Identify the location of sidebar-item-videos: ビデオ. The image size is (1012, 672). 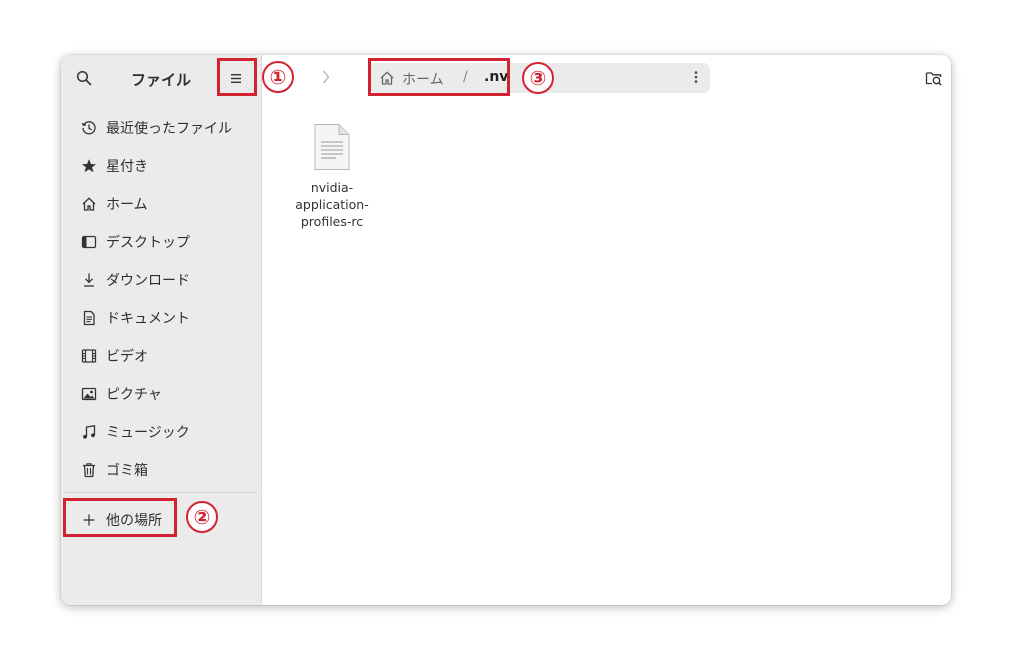
(161, 356).